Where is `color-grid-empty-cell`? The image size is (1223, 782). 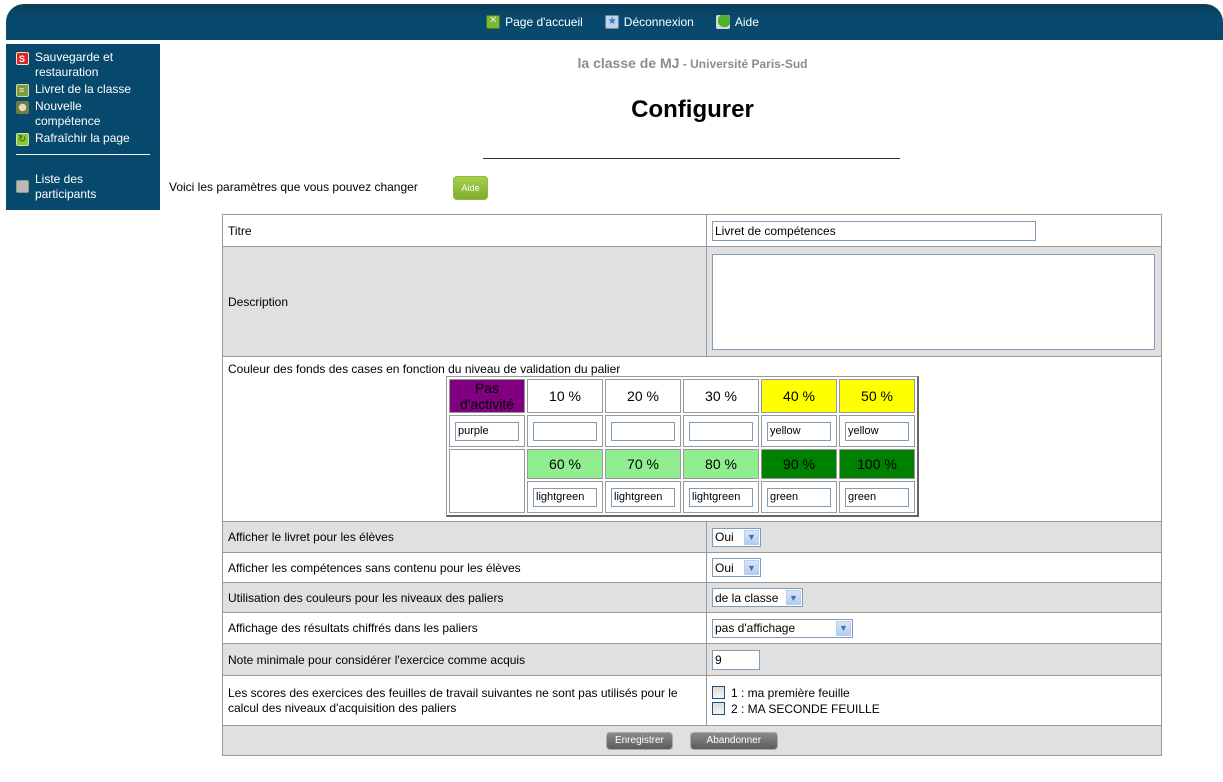 color-grid-empty-cell is located at coordinates (487, 481).